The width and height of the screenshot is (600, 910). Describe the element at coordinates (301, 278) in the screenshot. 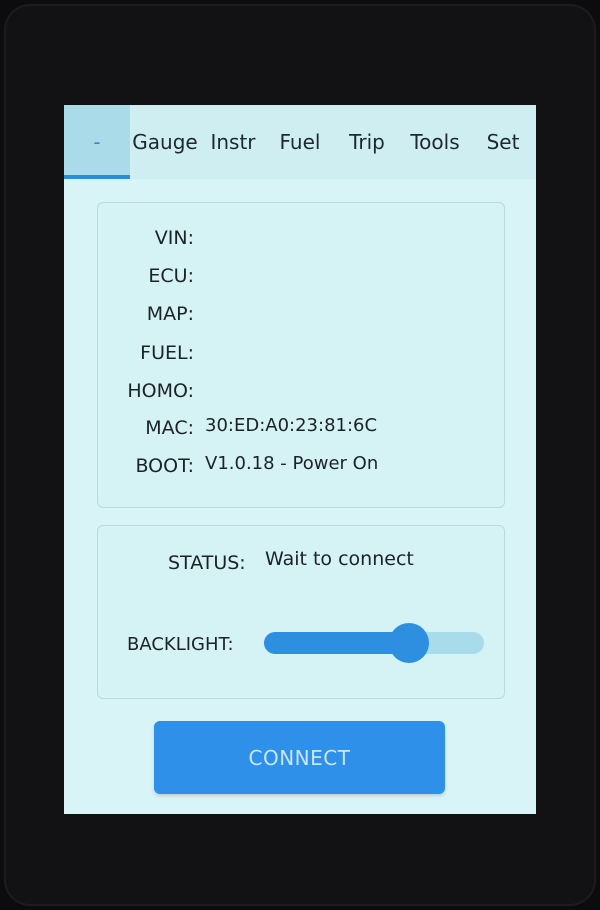

I see `info-row-ecu: ECU:` at that location.